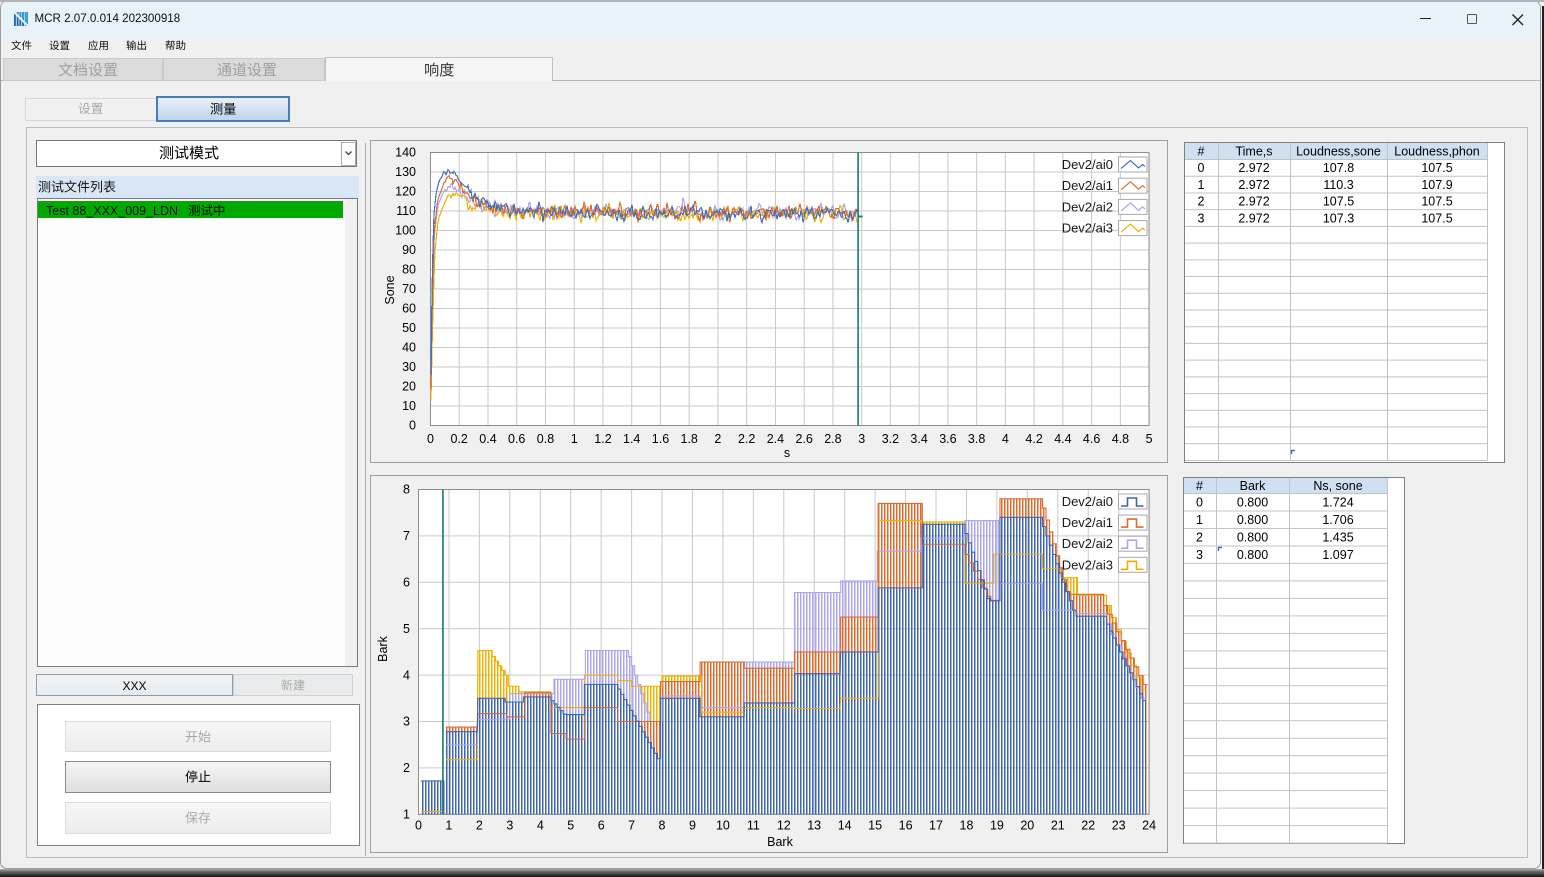 The width and height of the screenshot is (1544, 877). What do you see at coordinates (1253, 218) in the screenshot?
I see `svg-text: 2.972` at bounding box center [1253, 218].